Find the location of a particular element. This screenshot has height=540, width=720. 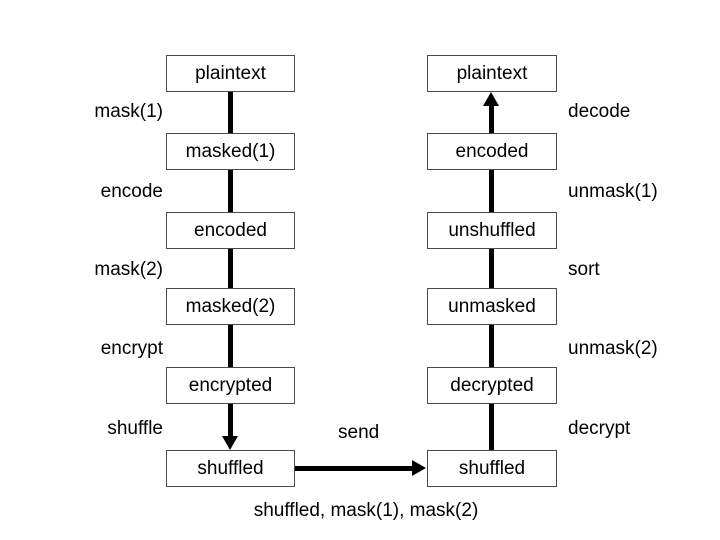

node-left-encoded: encoded is located at coordinates (230, 230).